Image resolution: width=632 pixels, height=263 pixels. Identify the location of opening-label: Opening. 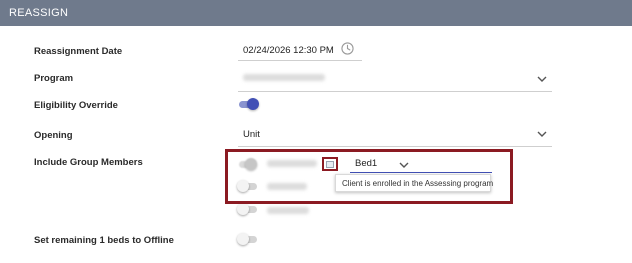
(53, 135).